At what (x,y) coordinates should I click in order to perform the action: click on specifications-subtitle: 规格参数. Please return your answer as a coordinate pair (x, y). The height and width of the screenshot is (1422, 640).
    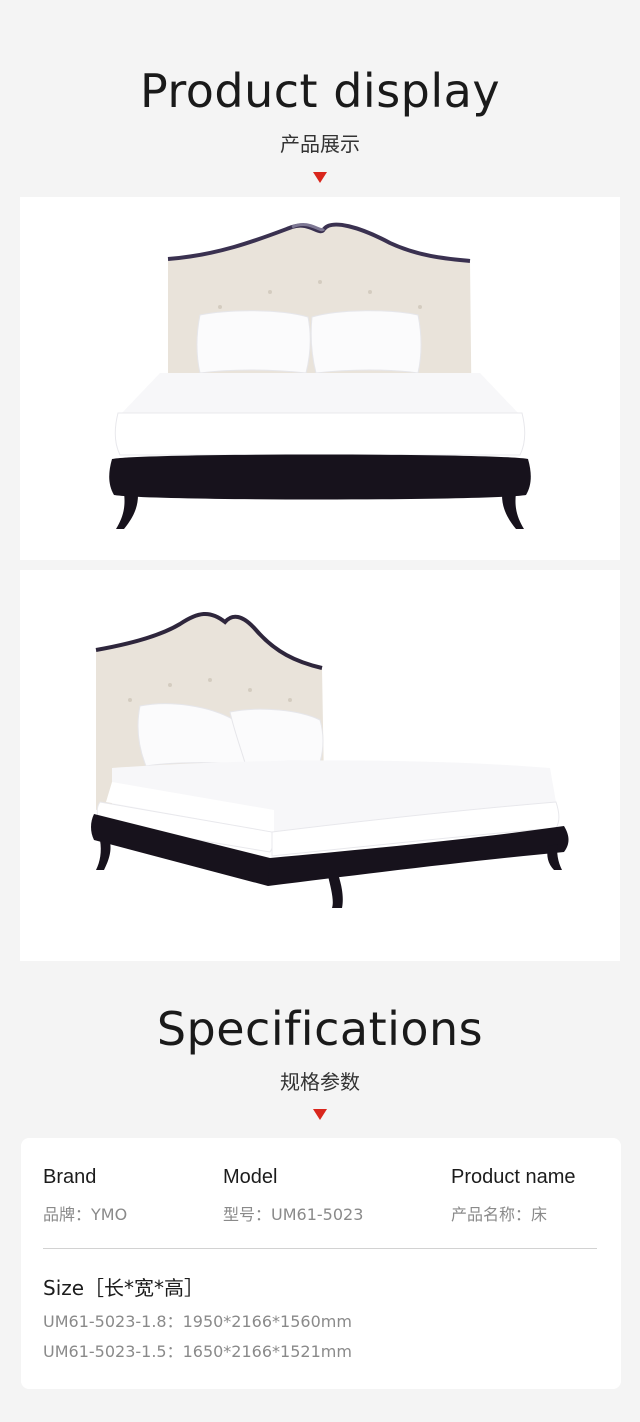
    Looking at the image, I should click on (320, 1082).